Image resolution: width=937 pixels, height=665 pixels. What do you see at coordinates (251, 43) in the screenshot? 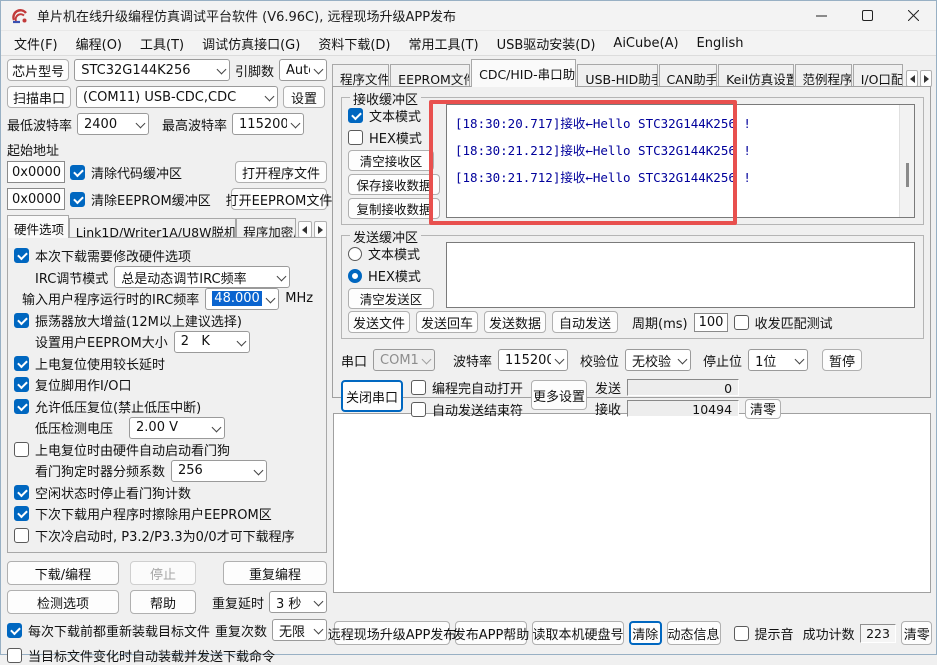
I see `menu-debug-interface: 调试仿真接口(G)` at bounding box center [251, 43].